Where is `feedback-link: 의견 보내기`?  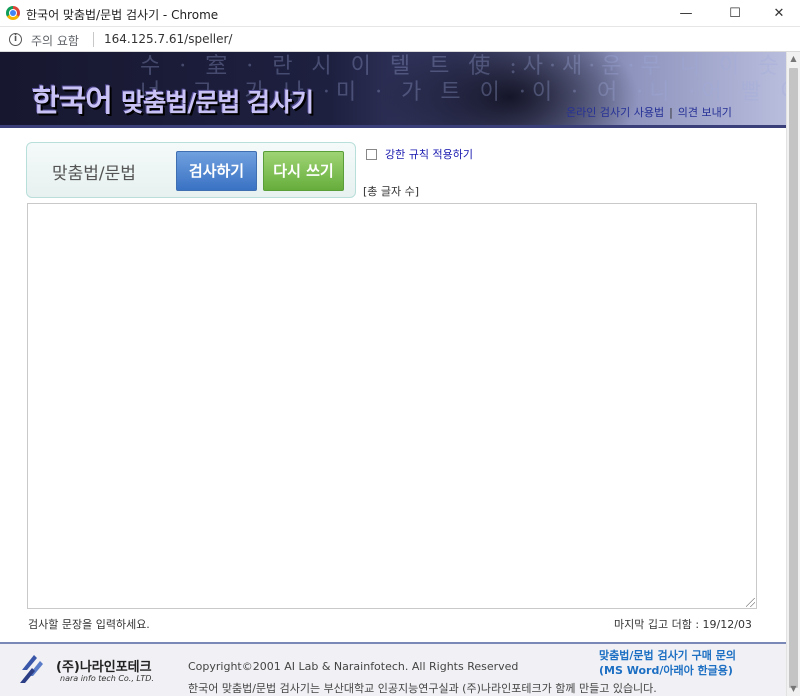
feedback-link: 의견 보내기 is located at coordinates (705, 112).